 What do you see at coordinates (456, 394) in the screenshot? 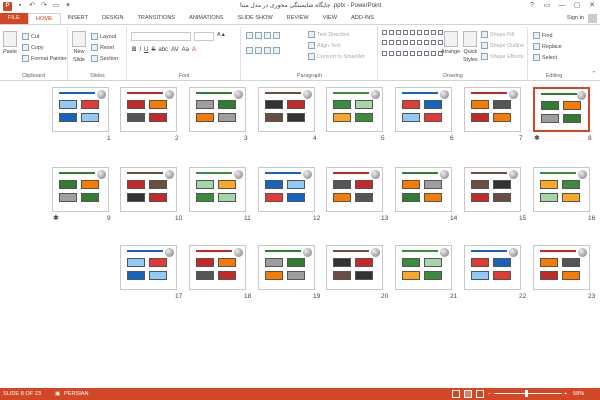
I see `normal-view-icon` at bounding box center [456, 394].